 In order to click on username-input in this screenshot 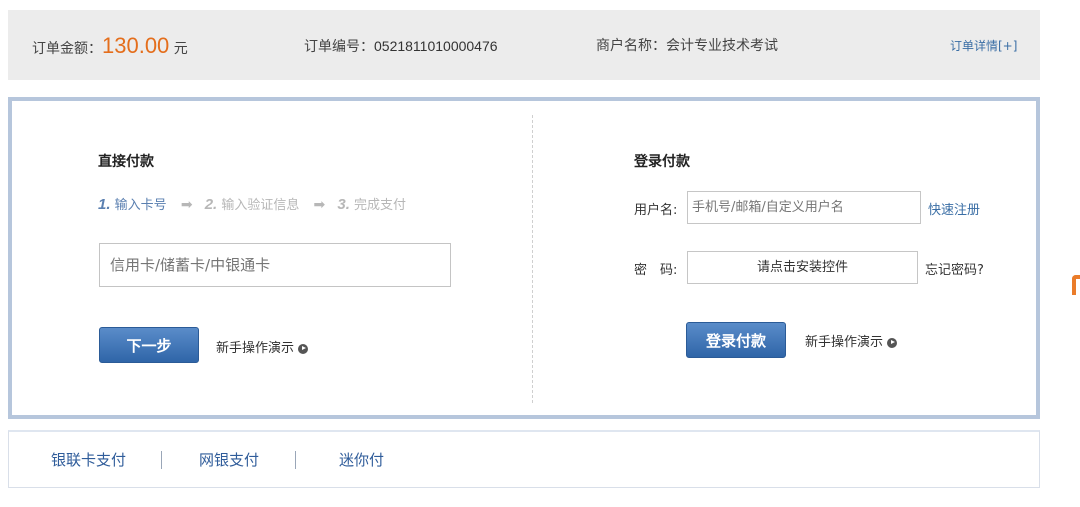, I will do `click(804, 207)`.